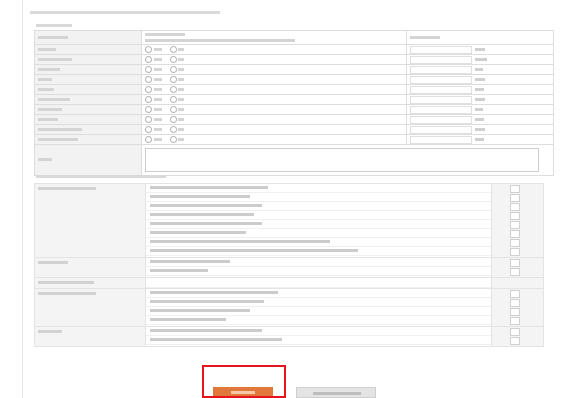 This screenshot has width=568, height=398. Describe the element at coordinates (66, 282) in the screenshot. I see `checklist-group-label-blur` at that location.